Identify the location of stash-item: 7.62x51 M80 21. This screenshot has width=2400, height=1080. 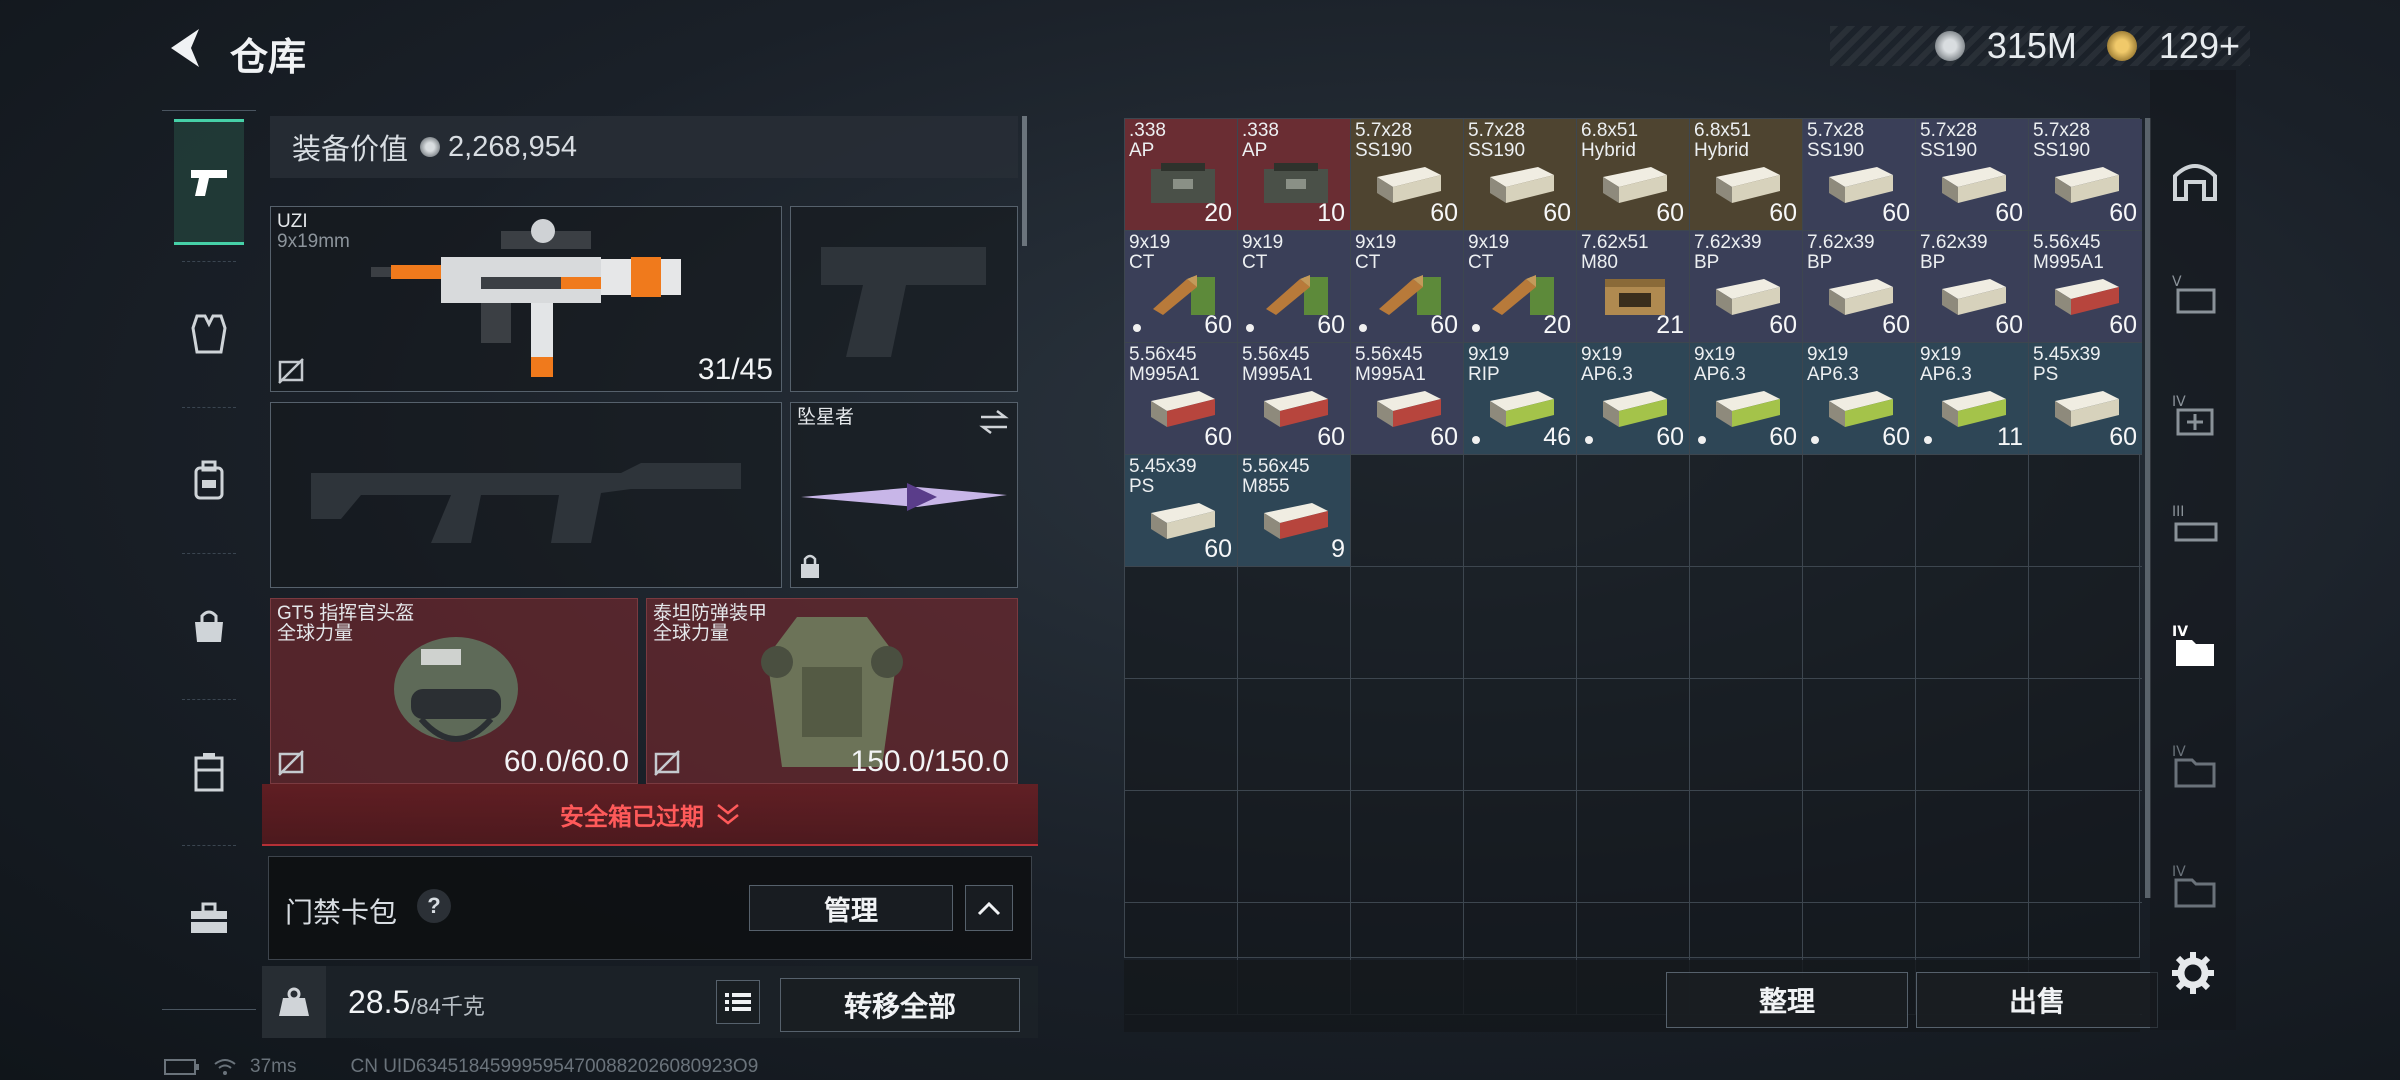
(1633, 287).